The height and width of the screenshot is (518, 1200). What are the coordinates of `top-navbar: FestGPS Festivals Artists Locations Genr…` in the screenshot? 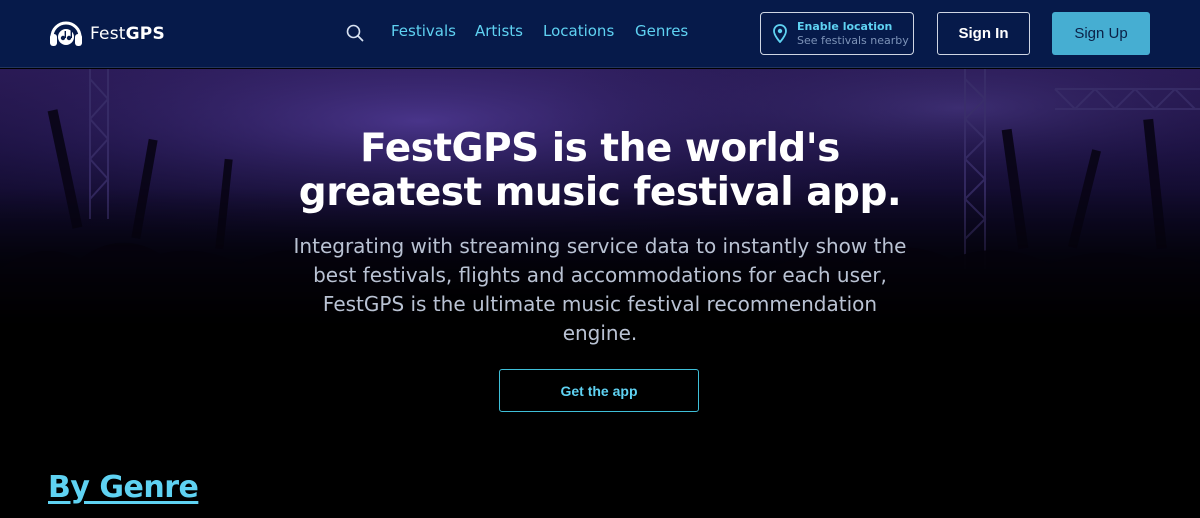 It's located at (600, 34).